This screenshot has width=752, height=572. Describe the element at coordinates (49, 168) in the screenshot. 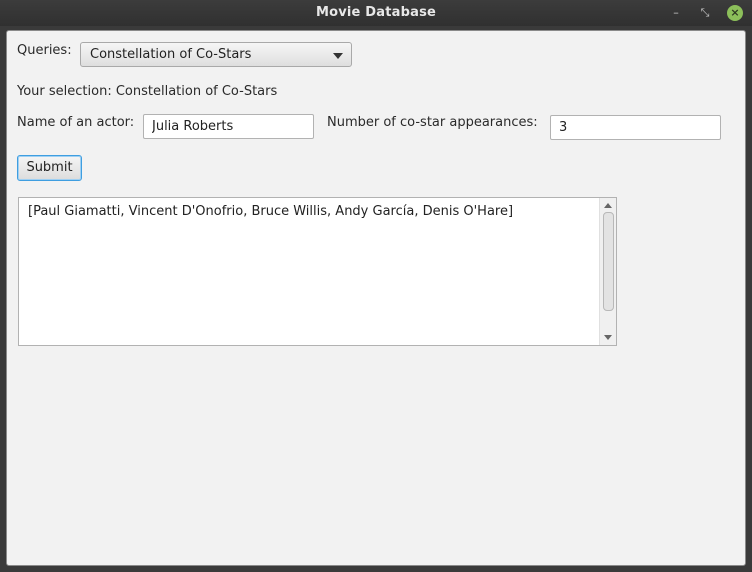

I see `submit-button: Submit` at that location.